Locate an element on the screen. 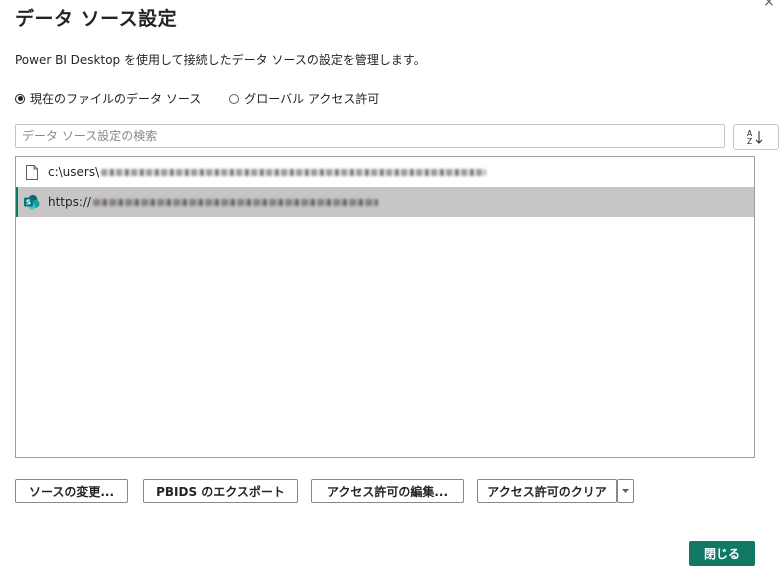  scope-radio-group: 現在のファイルのデータ ソース グローバル アクセス許可 is located at coordinates (211, 98).